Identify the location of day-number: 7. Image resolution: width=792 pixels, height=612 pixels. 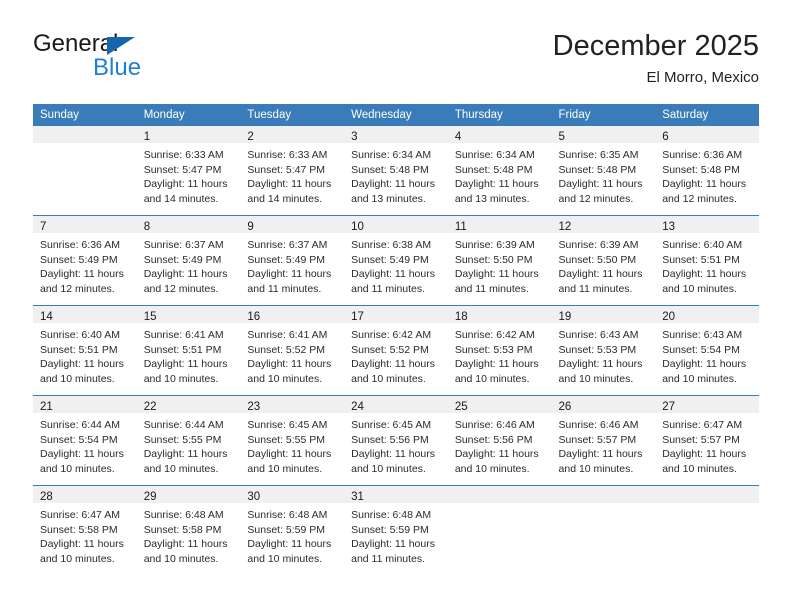
(43, 227).